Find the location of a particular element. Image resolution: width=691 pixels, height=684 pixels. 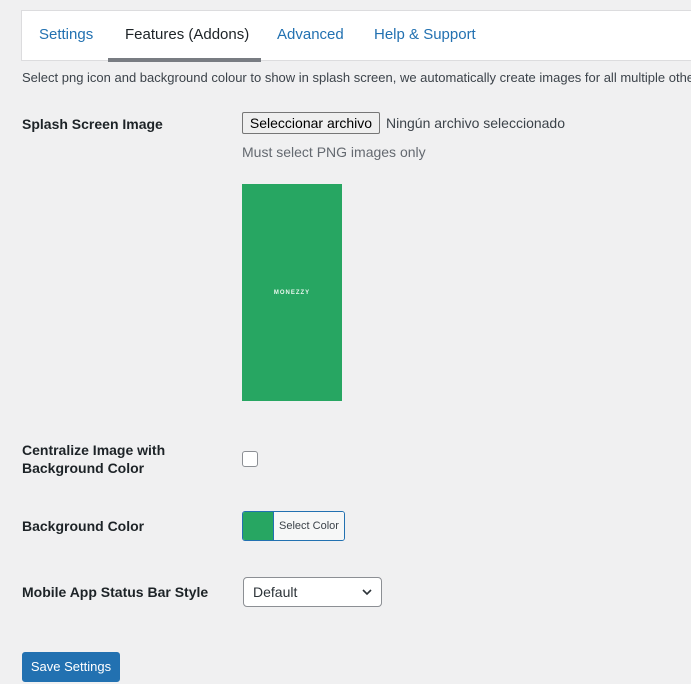

splash-preview-image: MONEZZY is located at coordinates (292, 292).